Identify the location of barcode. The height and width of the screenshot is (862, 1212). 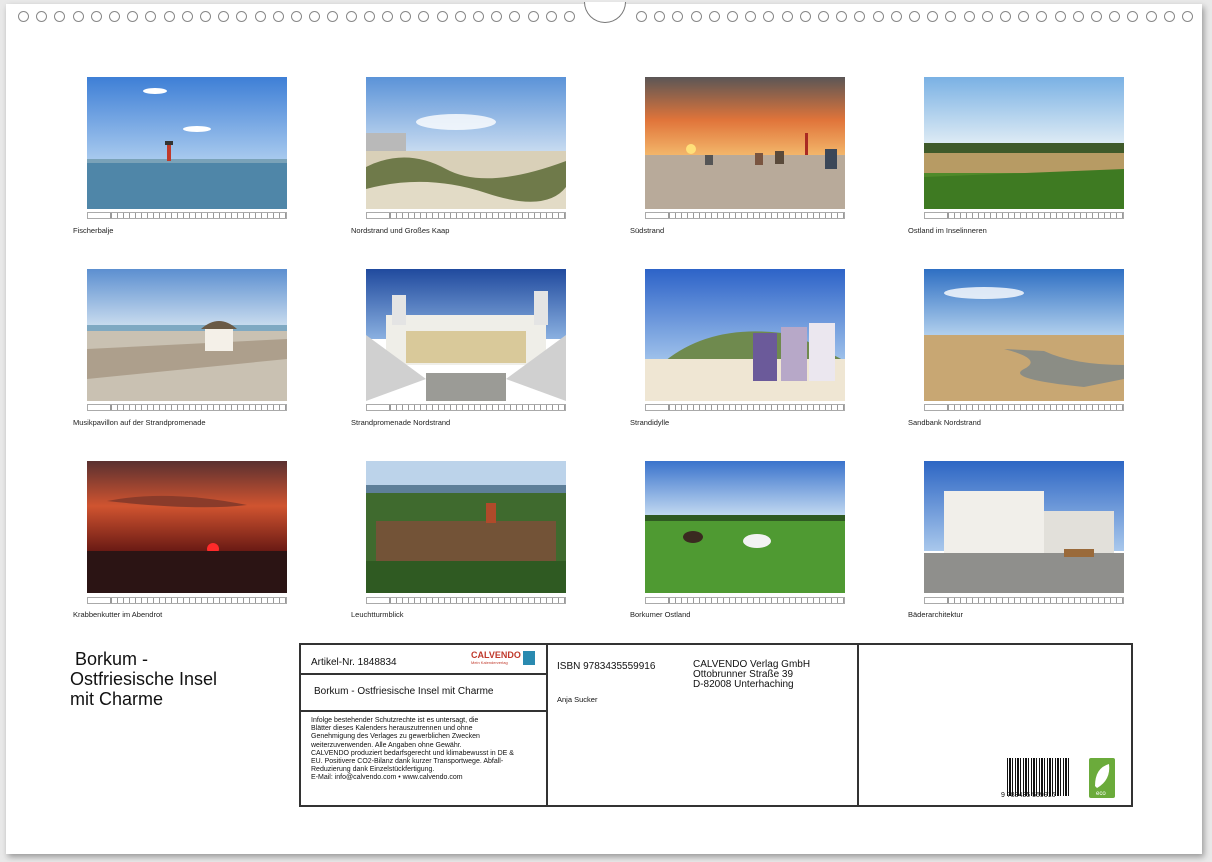
(1038, 777).